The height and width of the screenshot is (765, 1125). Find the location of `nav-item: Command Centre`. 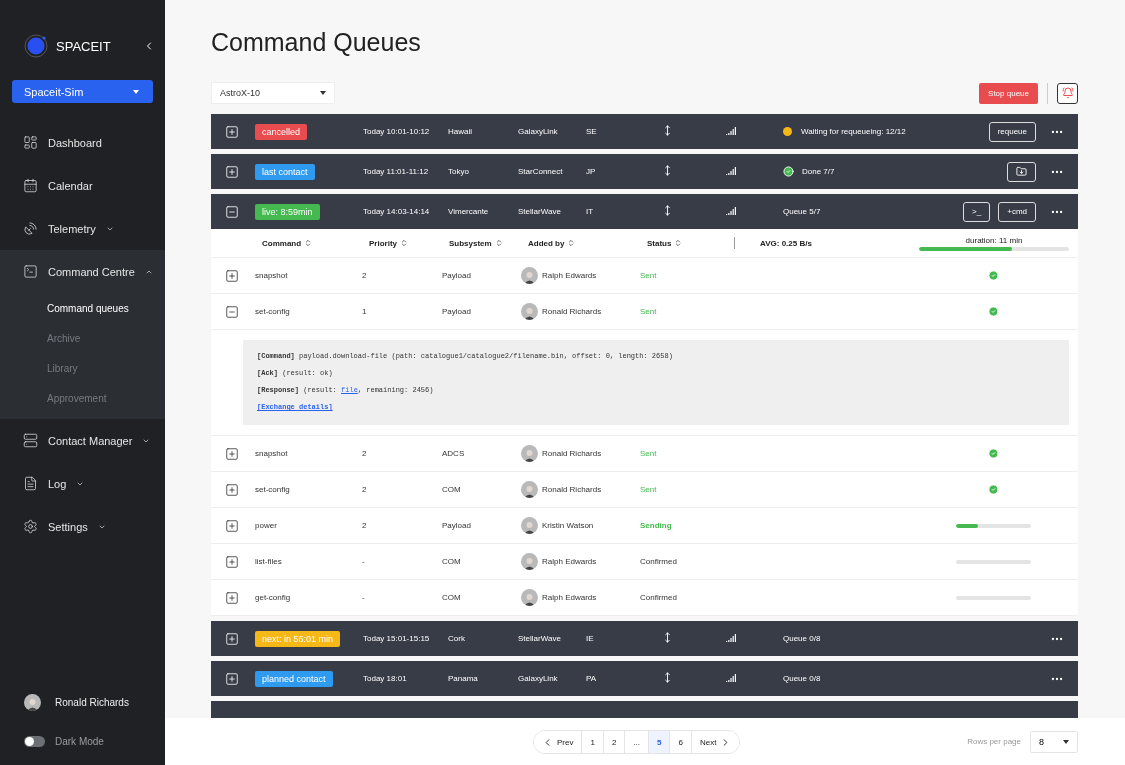

nav-item: Command Centre is located at coordinates (82, 271).